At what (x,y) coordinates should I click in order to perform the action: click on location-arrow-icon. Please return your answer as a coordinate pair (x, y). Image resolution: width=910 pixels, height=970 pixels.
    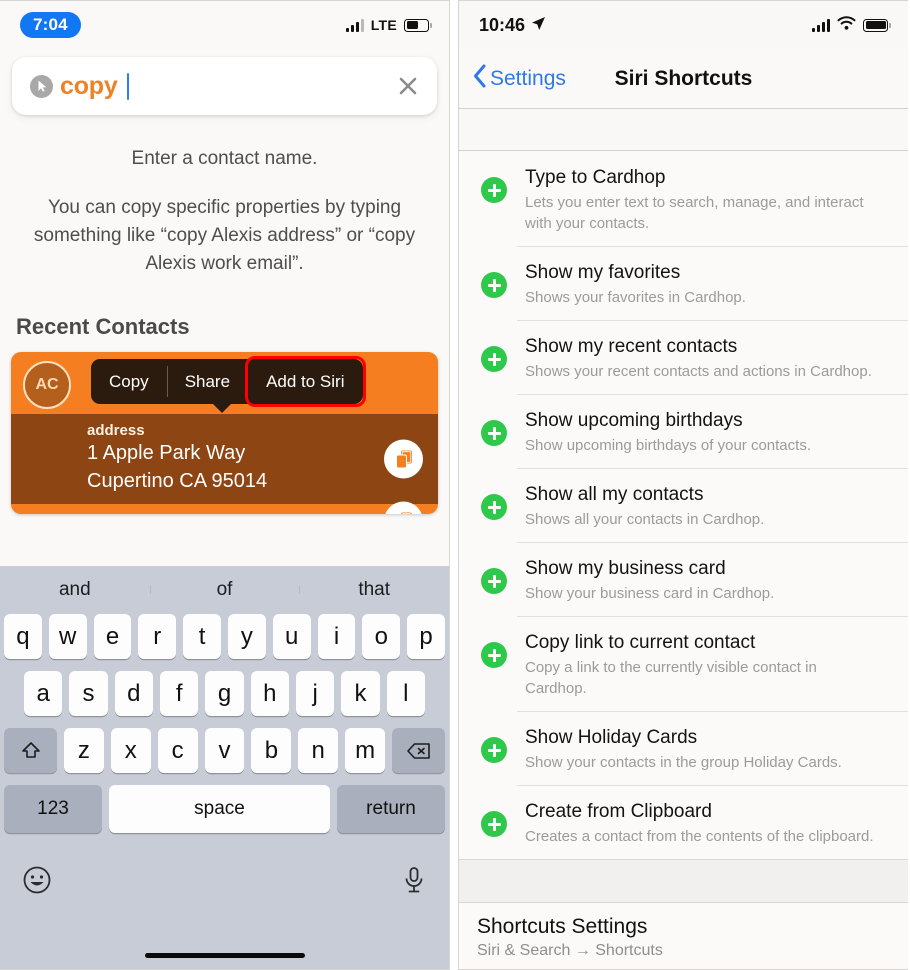
    Looking at the image, I should click on (538, 25).